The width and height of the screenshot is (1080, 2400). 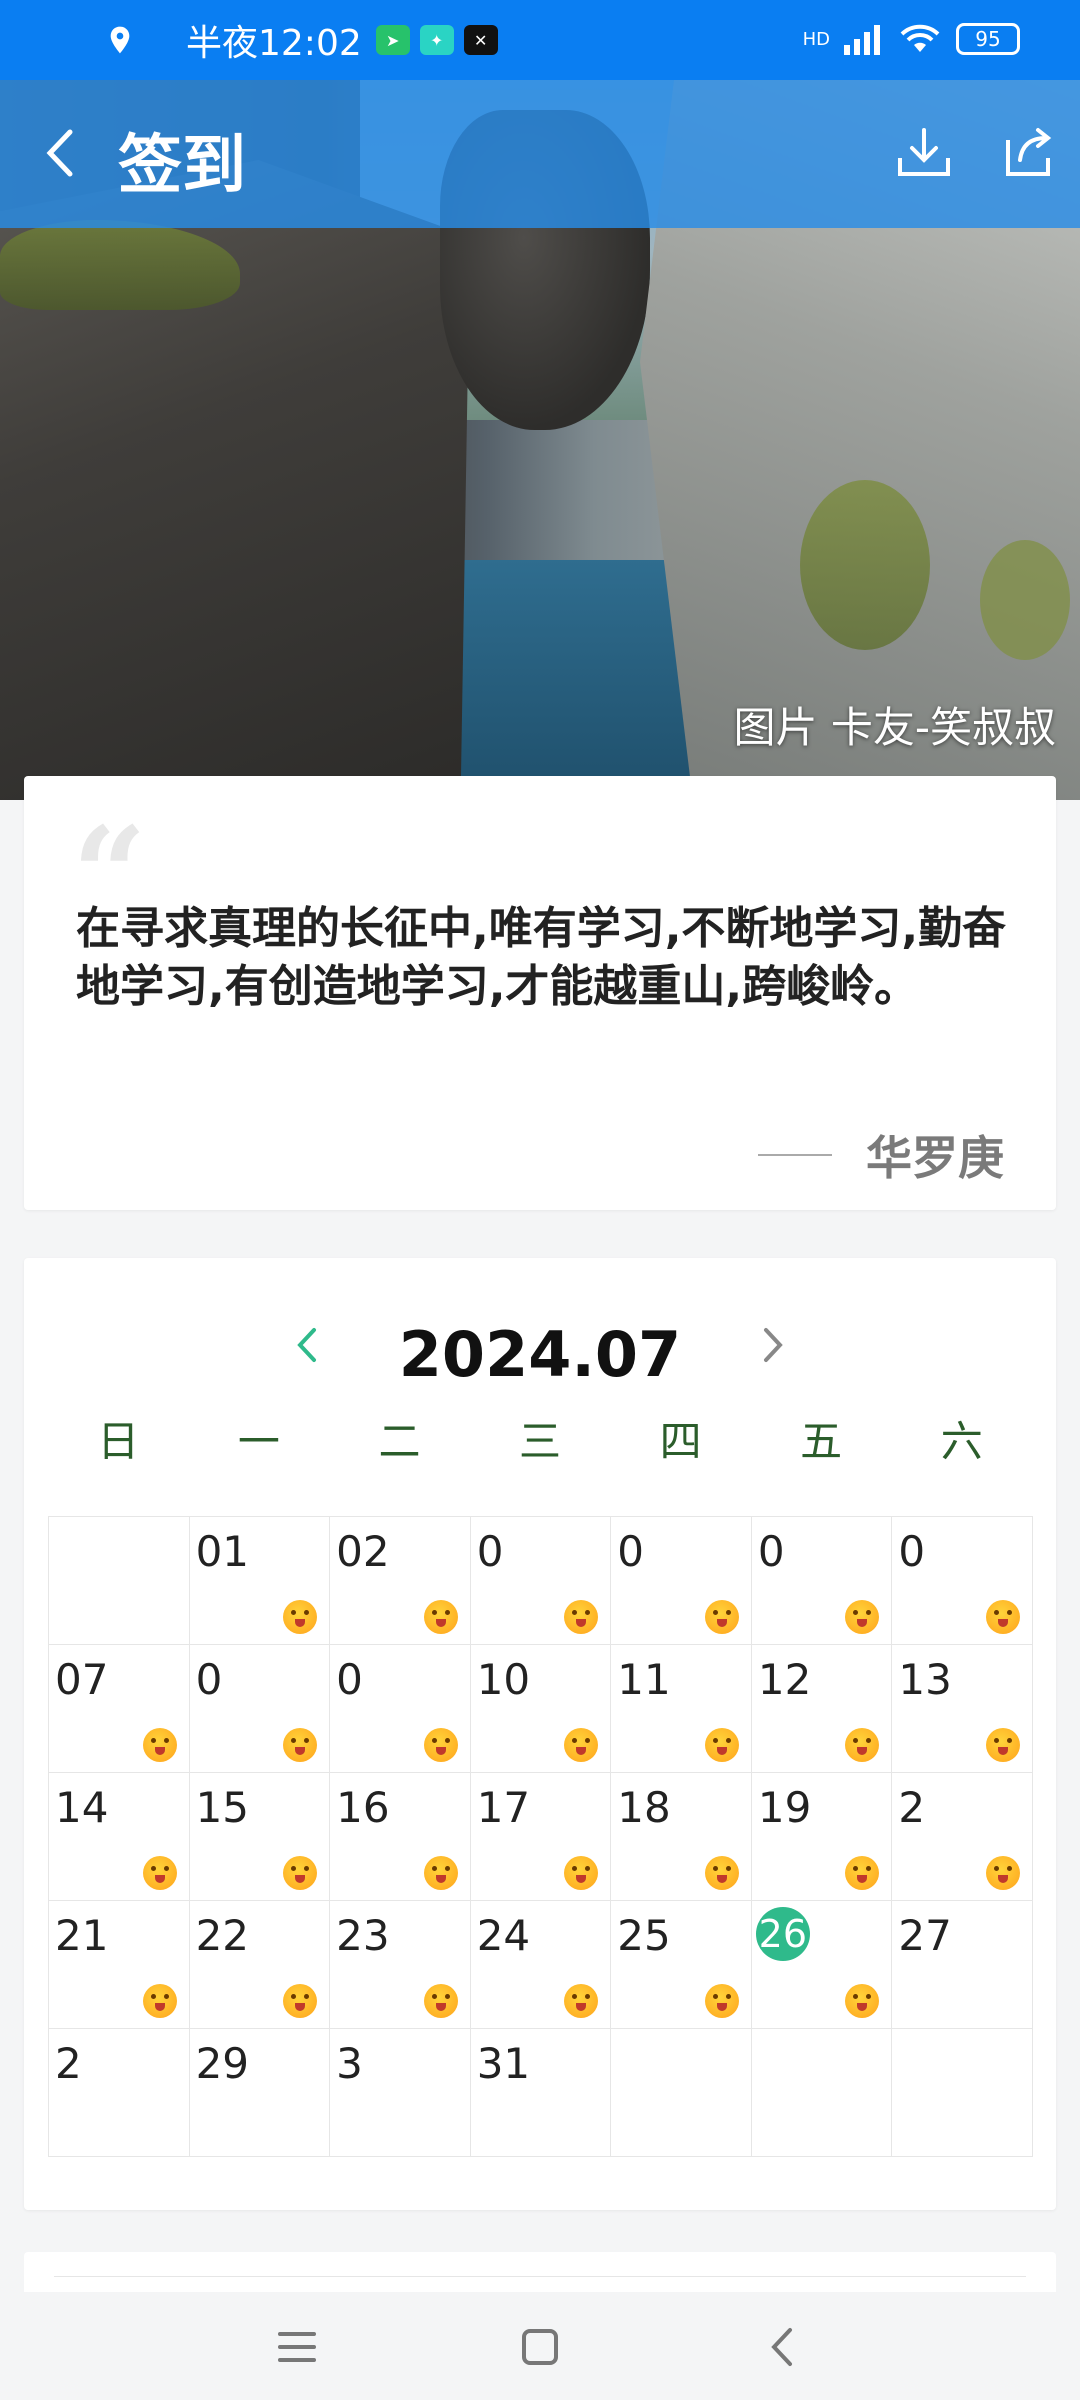 What do you see at coordinates (399, 1441) in the screenshot?
I see `weekday-label: 二` at bounding box center [399, 1441].